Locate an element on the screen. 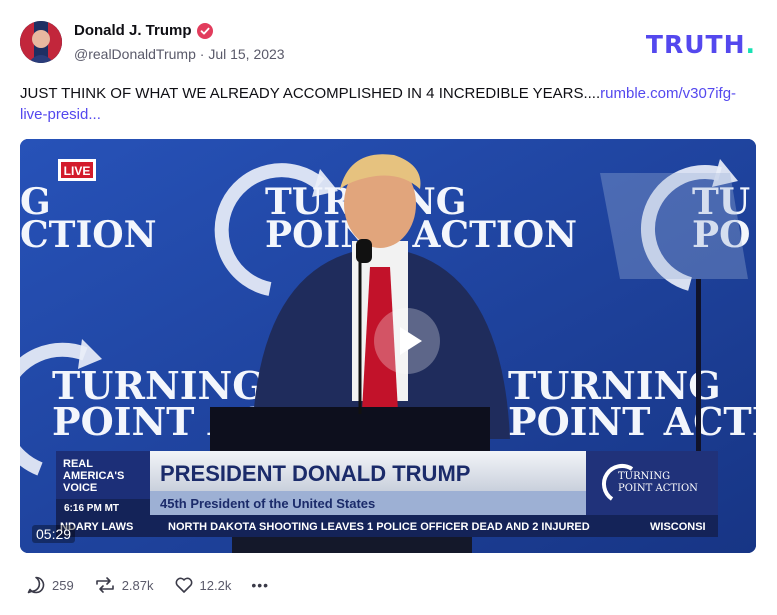  network-name-1: REAL is located at coordinates (78, 464).